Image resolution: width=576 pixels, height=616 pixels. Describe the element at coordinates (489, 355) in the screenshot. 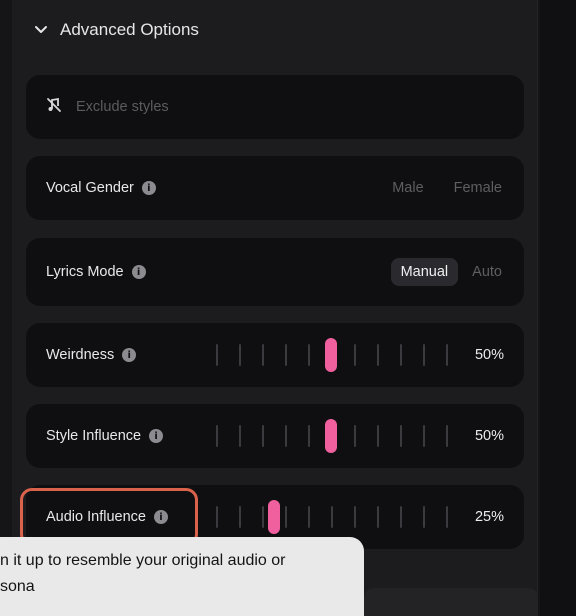

I see `weirdness-value: 50%` at that location.